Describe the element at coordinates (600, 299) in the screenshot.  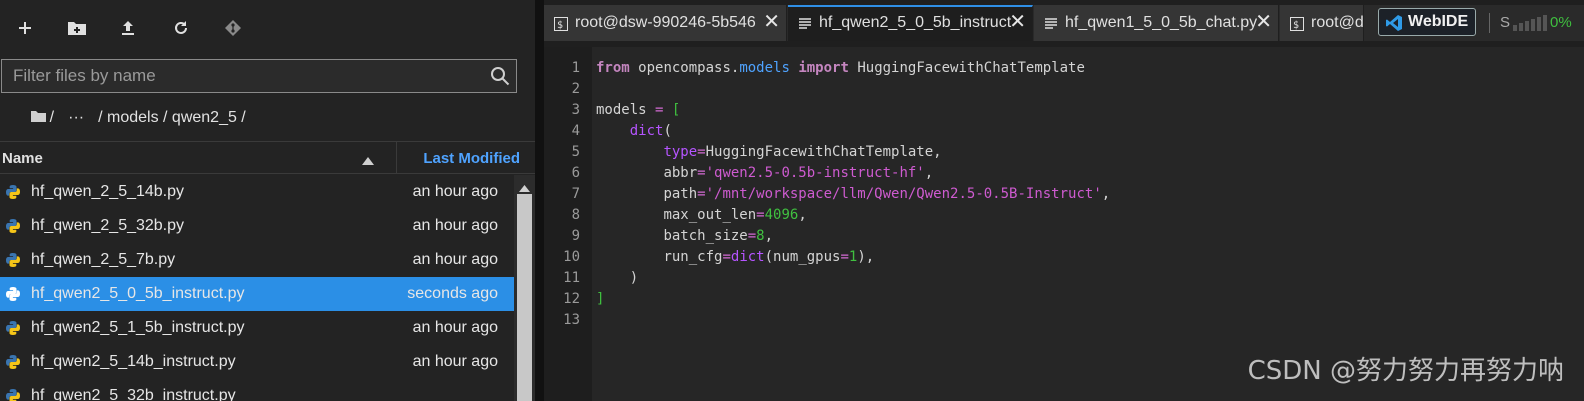
I see `code-line-12: ]` at that location.